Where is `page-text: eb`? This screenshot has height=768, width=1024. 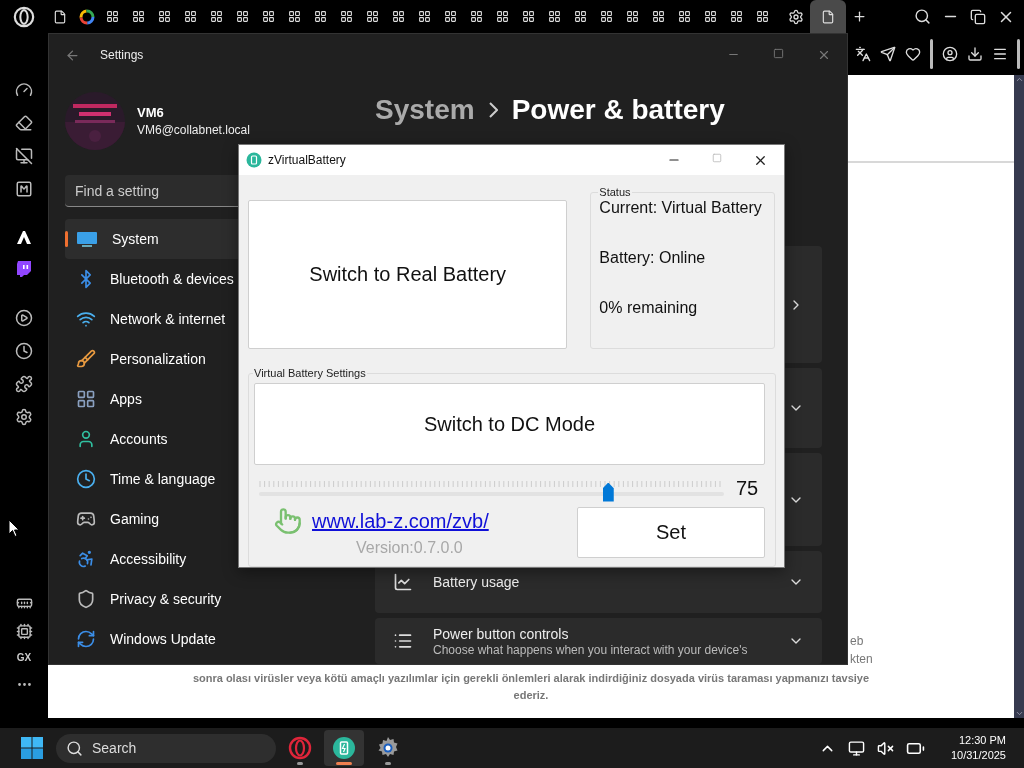 page-text: eb is located at coordinates (857, 641).